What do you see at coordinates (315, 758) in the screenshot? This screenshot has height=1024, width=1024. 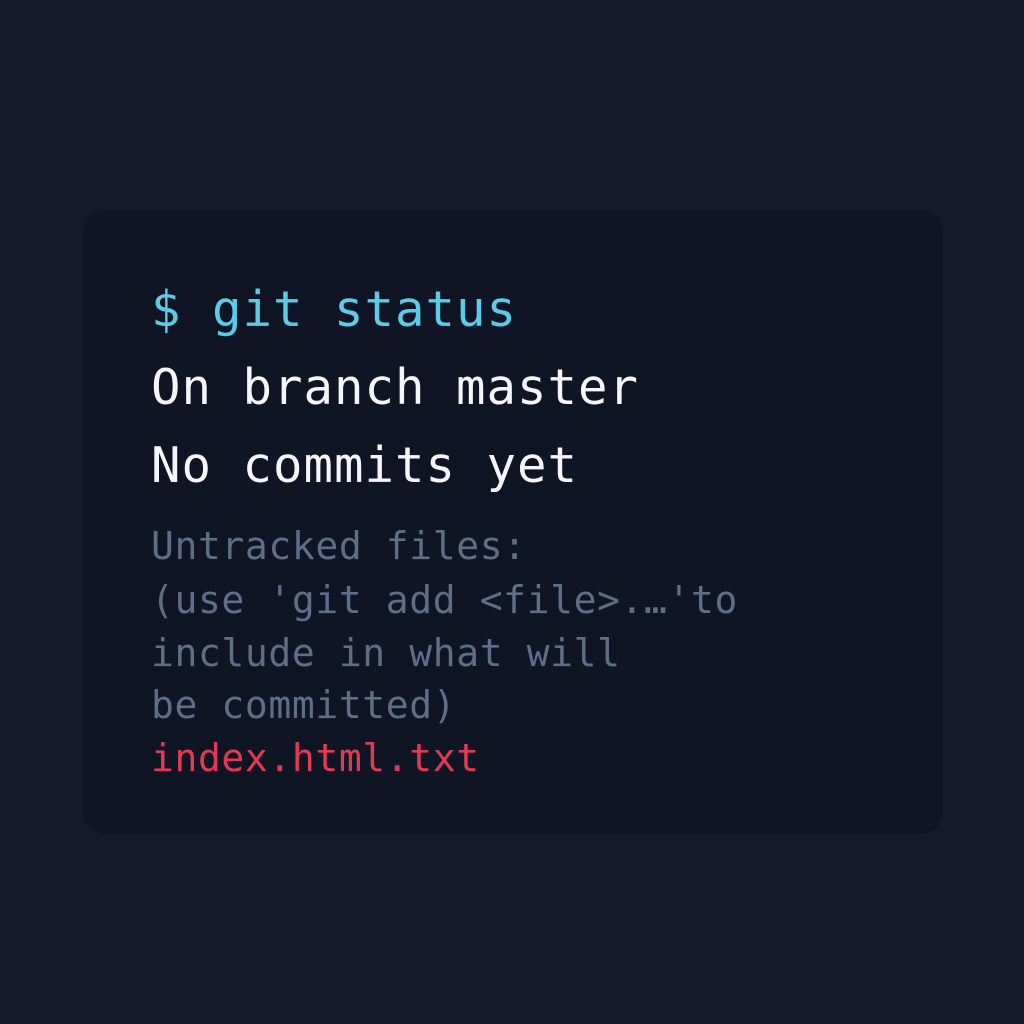 I see `untracked-file-entry: index.html.txt` at bounding box center [315, 758].